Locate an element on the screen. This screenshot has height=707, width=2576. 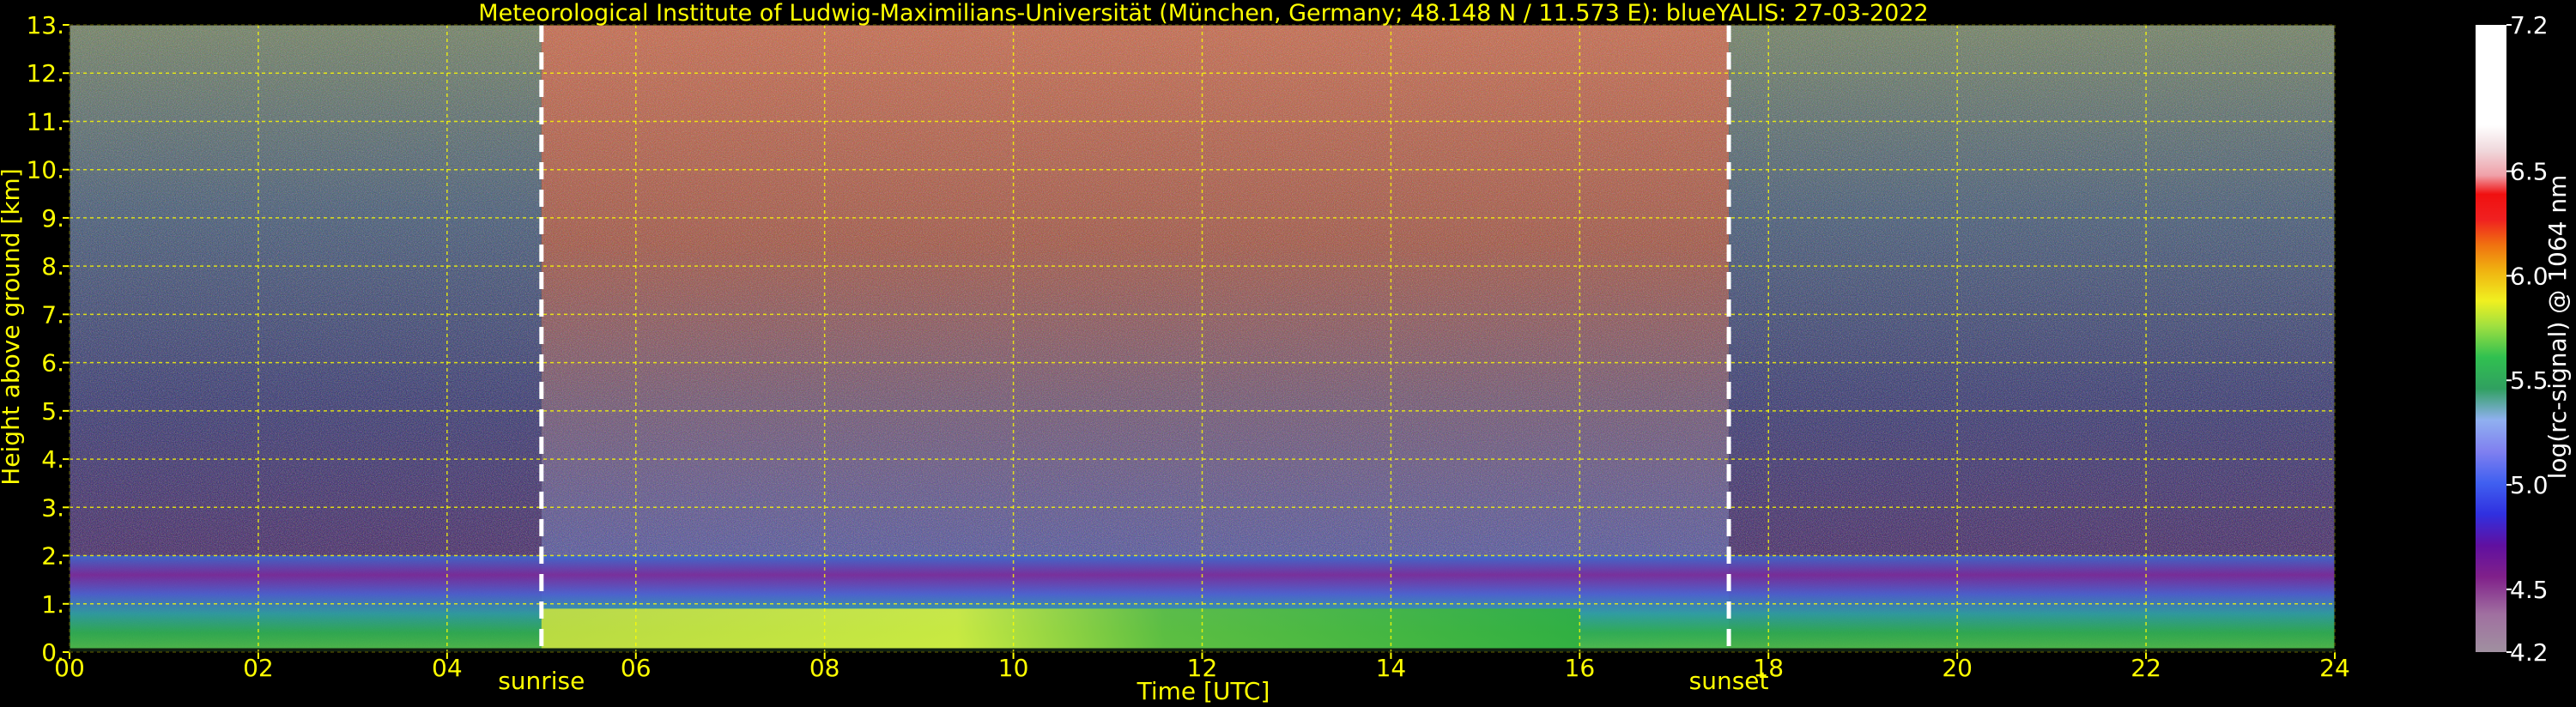
x-tick-label: 10 is located at coordinates (1013, 668).